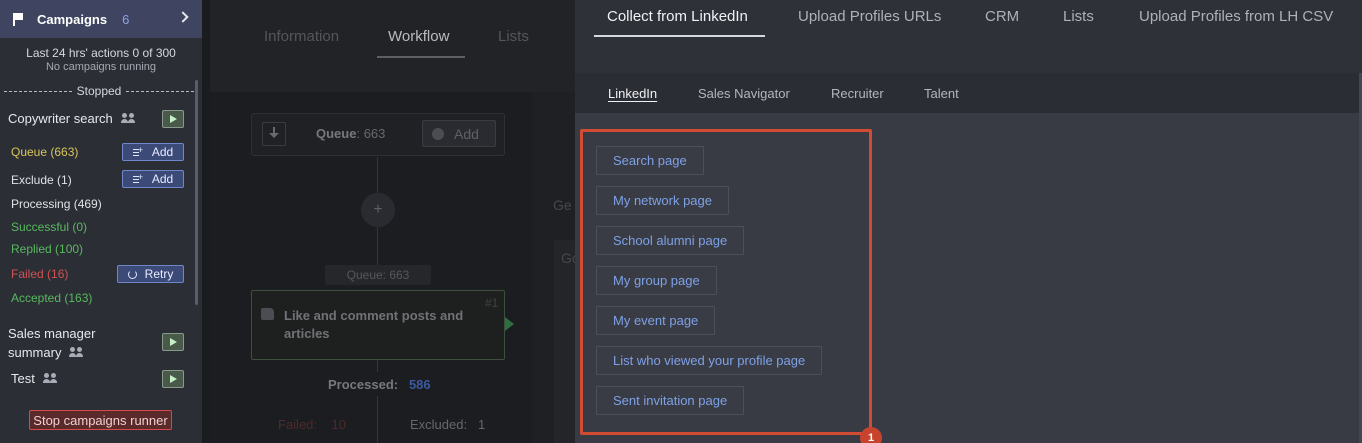 This screenshot has width=1362, height=443. Describe the element at coordinates (47, 249) in the screenshot. I see `stat-replied: Replied (100)` at that location.